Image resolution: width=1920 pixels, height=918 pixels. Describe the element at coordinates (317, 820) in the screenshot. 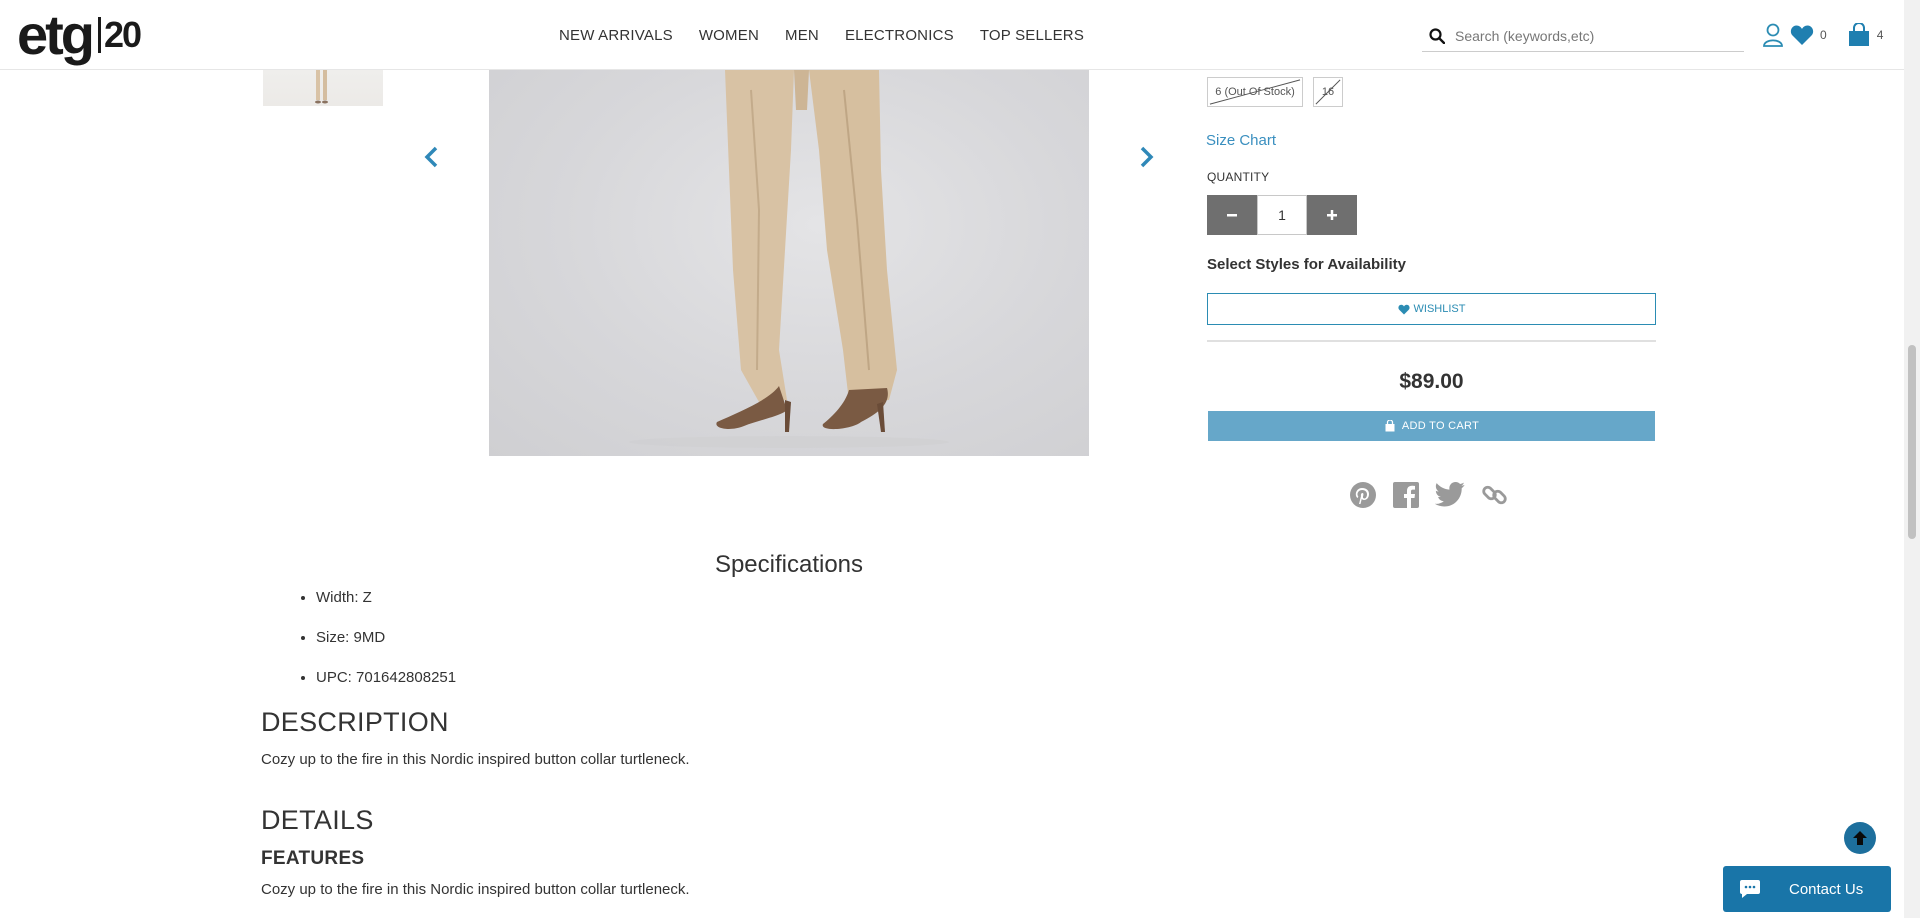

I see `details-heading: DETAILS` at that location.